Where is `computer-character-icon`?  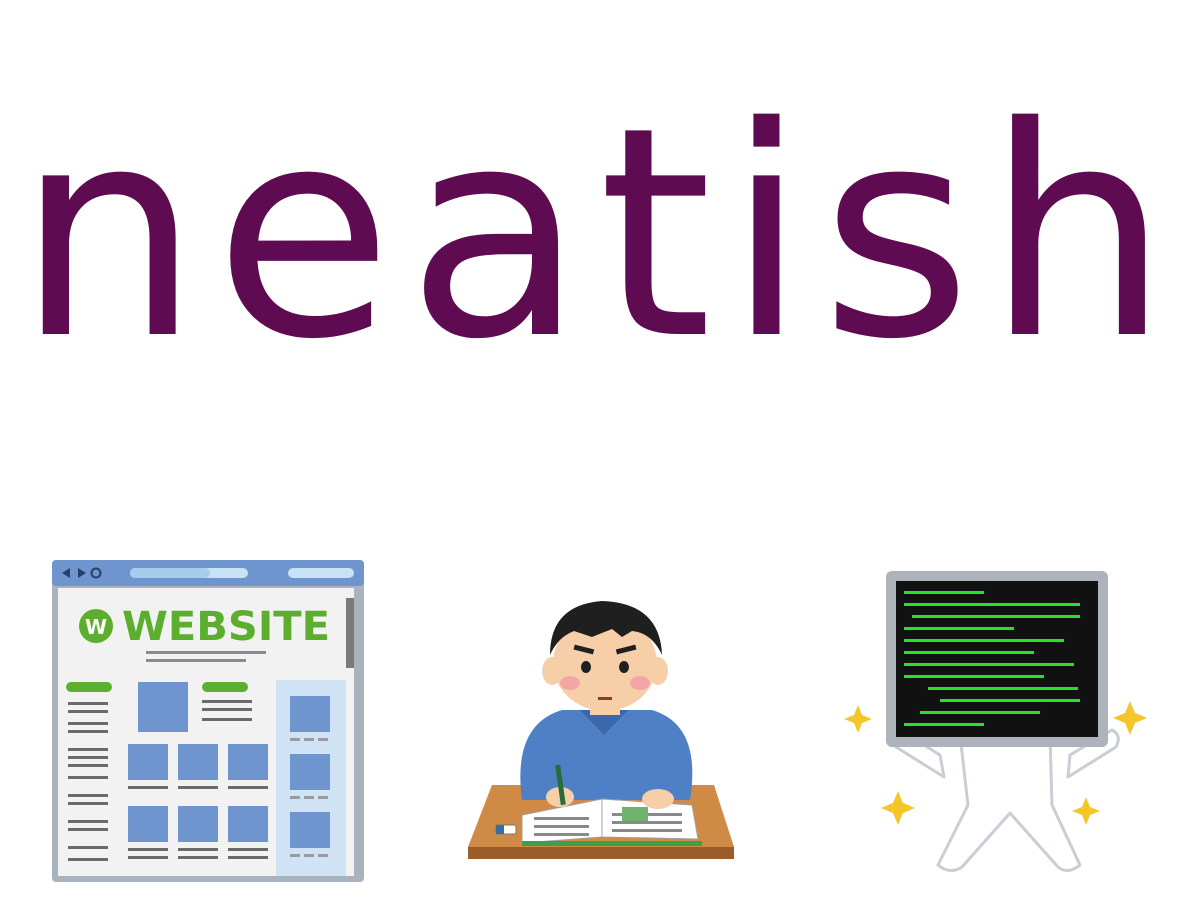 computer-character-icon is located at coordinates (1010, 722).